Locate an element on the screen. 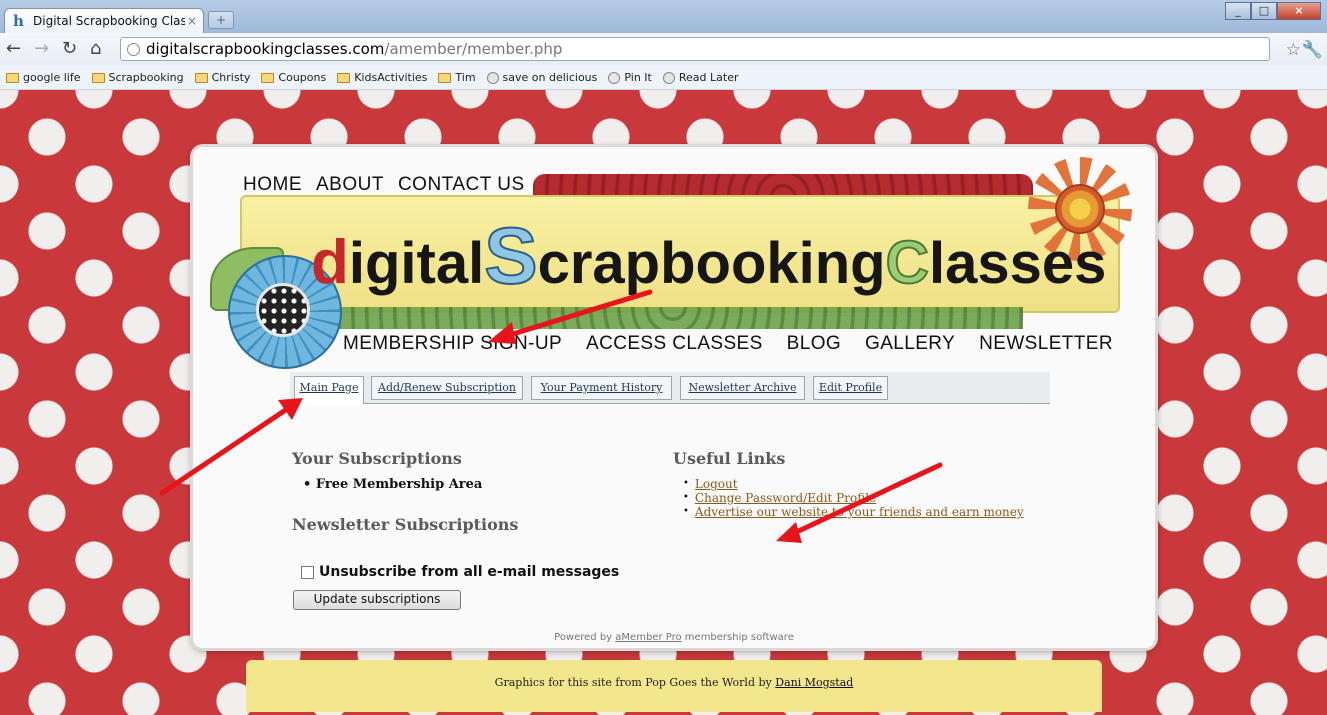  logout-link: Logout is located at coordinates (716, 484).